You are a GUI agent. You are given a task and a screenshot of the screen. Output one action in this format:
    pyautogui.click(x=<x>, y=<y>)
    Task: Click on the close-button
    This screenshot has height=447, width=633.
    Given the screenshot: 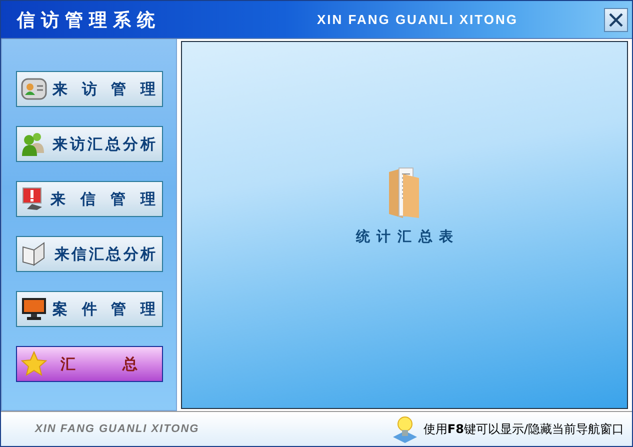 What is the action you would take?
    pyautogui.click(x=616, y=20)
    